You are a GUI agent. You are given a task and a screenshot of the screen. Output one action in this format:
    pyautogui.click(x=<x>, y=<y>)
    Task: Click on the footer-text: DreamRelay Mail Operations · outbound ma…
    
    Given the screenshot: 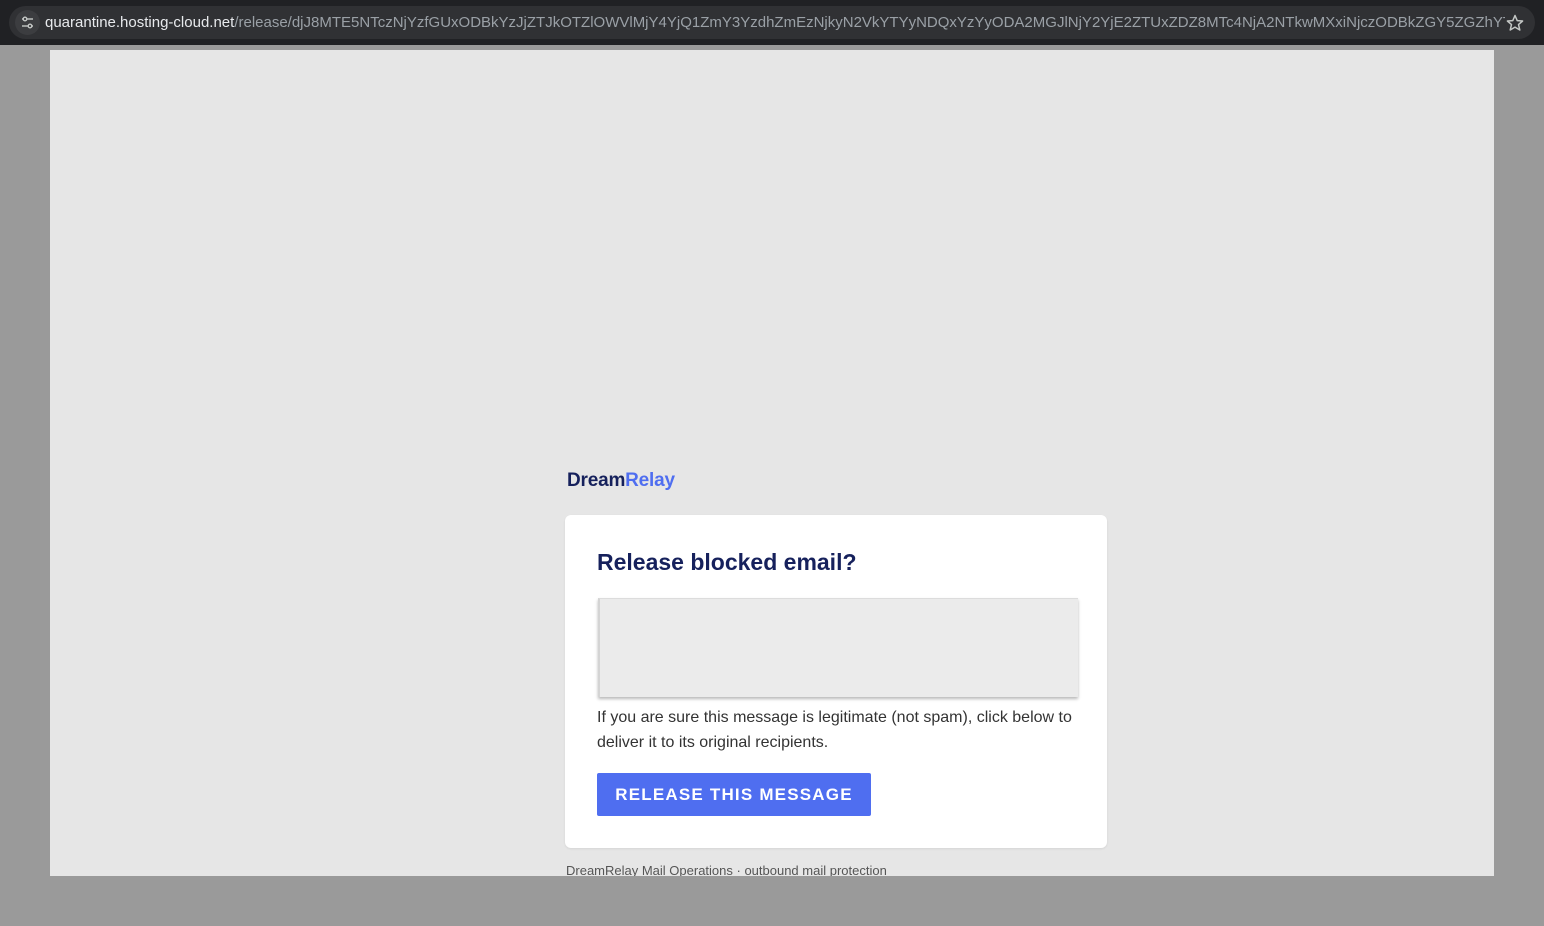 What is the action you would take?
    pyautogui.click(x=726, y=869)
    